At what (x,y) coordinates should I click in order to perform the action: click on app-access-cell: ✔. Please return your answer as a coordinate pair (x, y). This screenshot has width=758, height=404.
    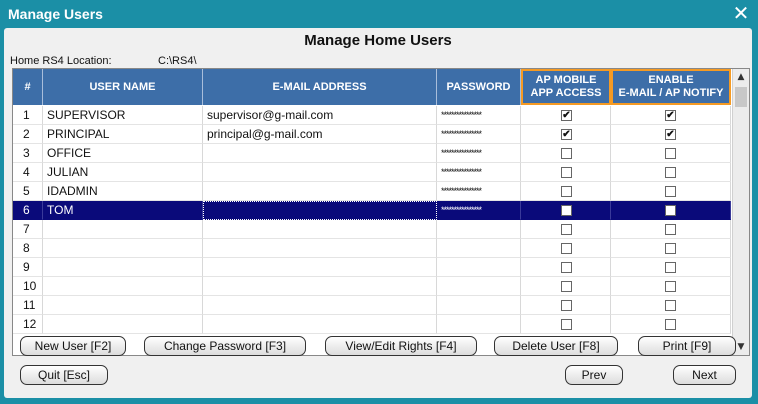
    Looking at the image, I should click on (566, 115).